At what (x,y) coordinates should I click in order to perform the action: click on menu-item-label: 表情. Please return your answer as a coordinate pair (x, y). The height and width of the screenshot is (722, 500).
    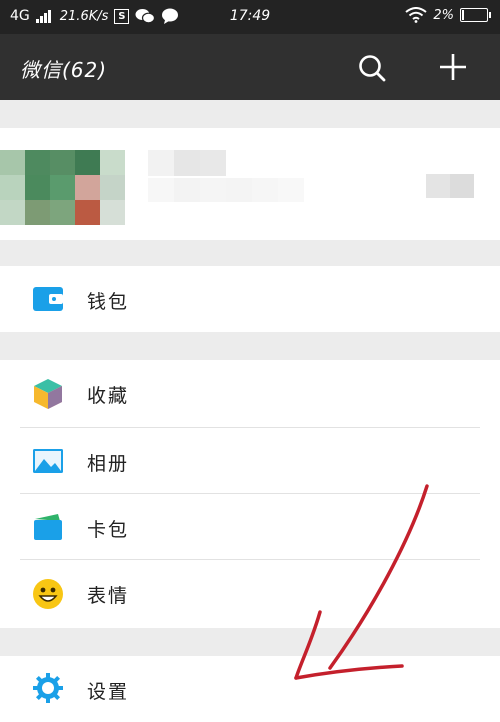
    Looking at the image, I should click on (108, 596).